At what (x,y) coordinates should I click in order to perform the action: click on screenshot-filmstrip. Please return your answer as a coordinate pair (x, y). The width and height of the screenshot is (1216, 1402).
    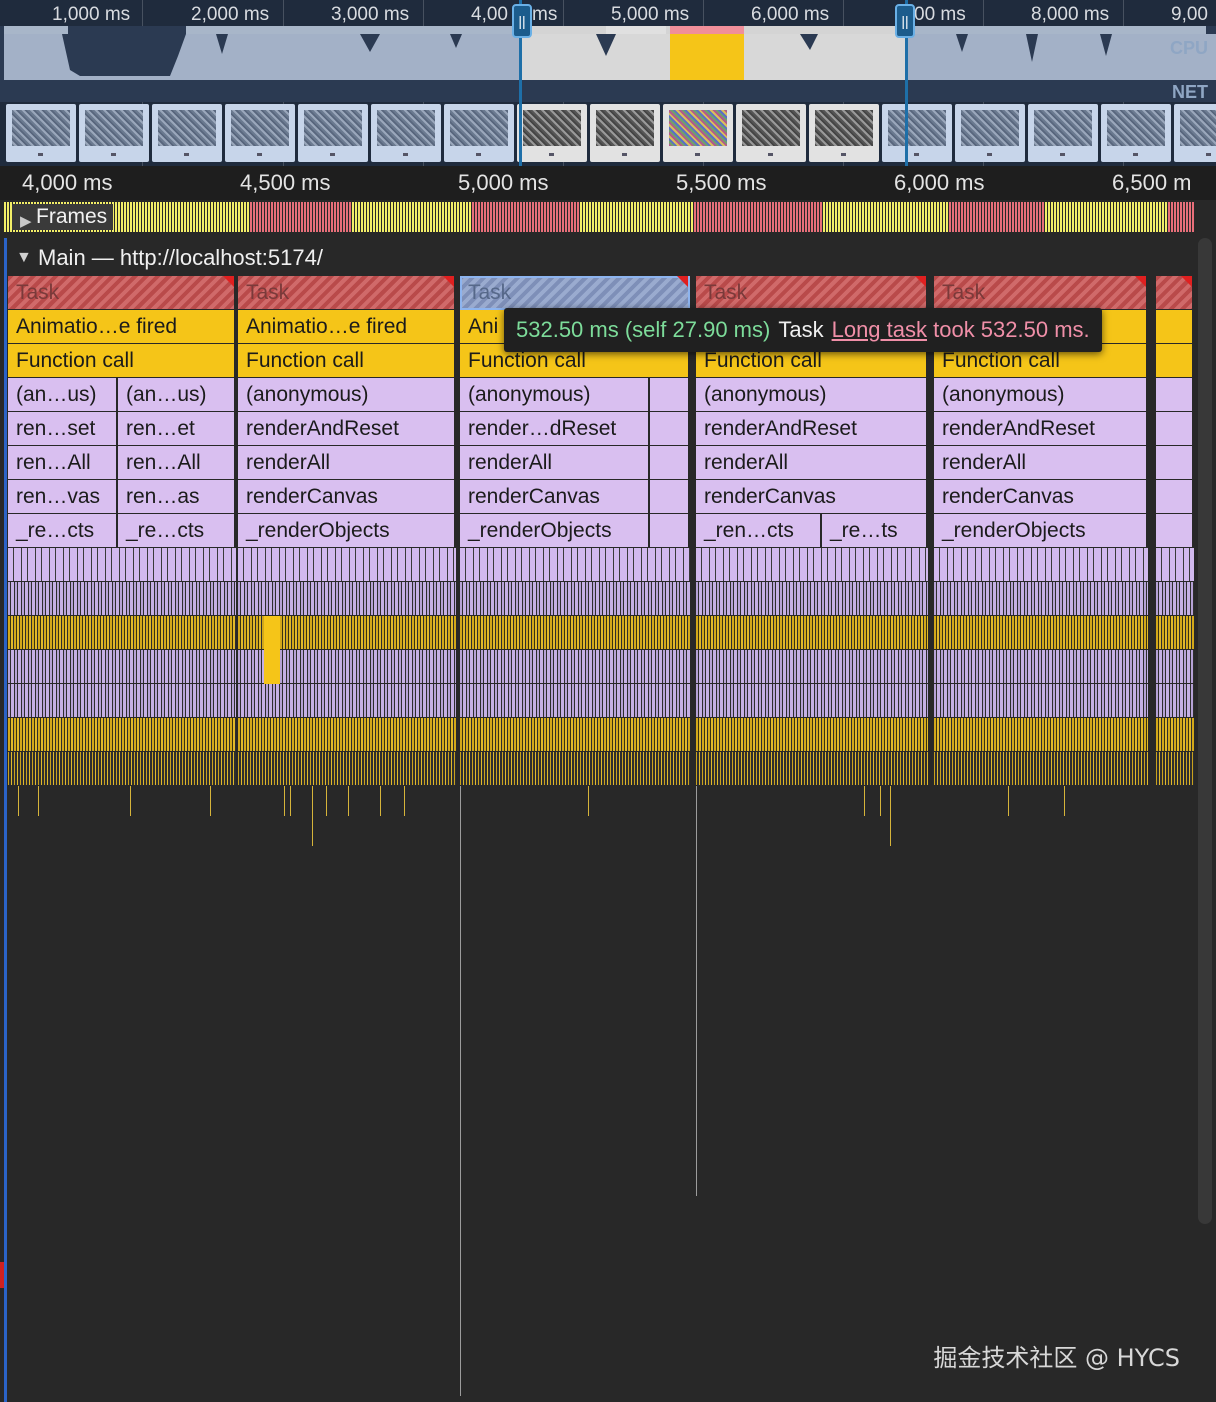
    Looking at the image, I should click on (608, 133).